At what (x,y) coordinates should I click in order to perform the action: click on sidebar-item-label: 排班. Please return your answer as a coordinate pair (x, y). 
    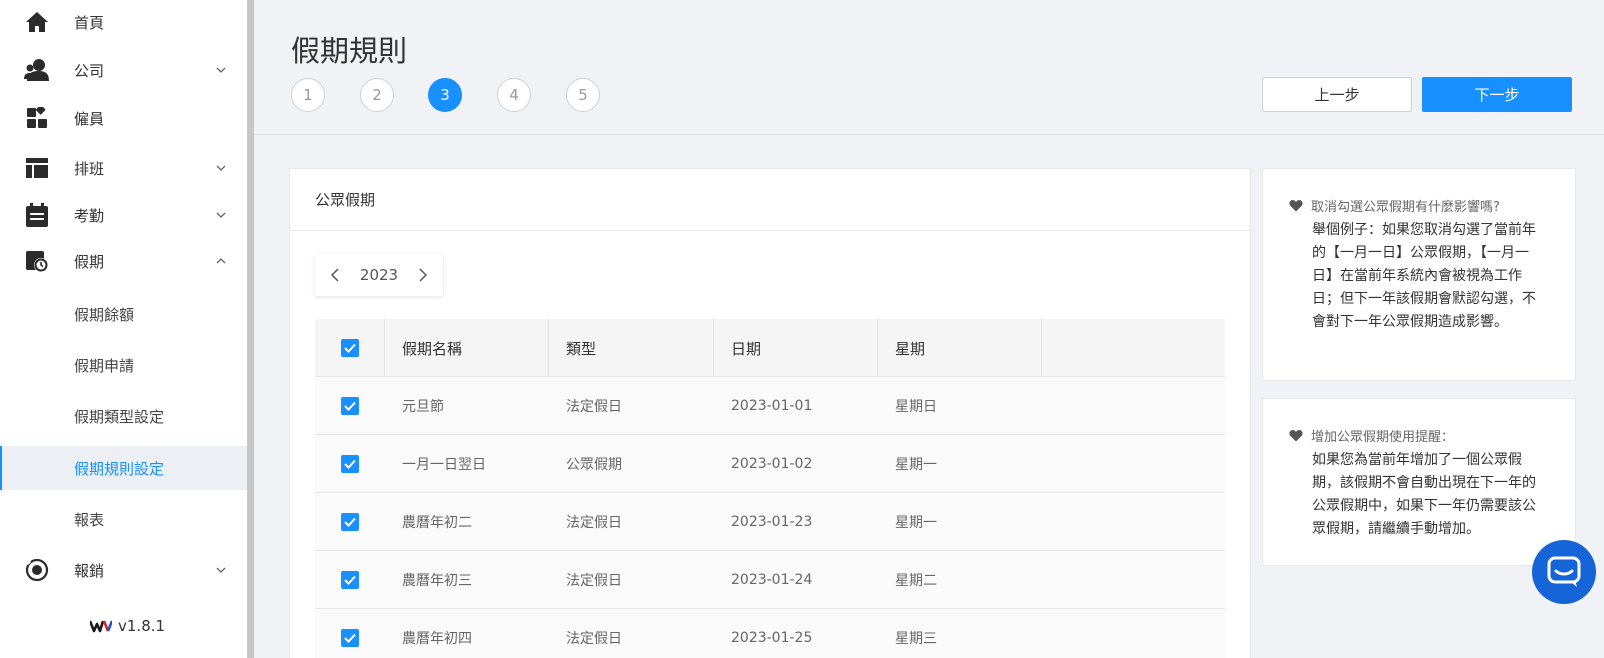
    Looking at the image, I should click on (89, 168).